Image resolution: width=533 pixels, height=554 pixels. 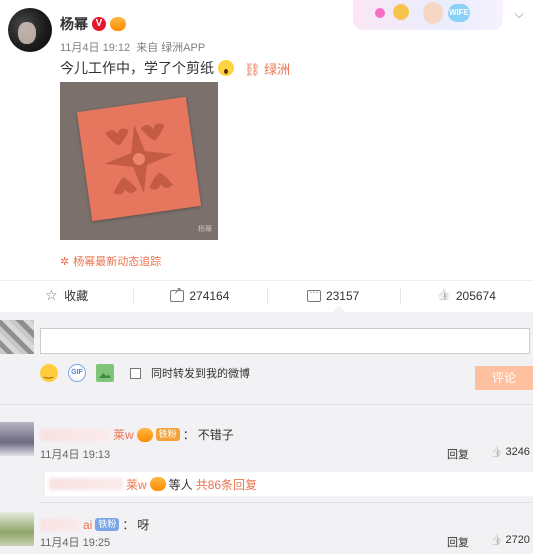 I want to click on decoration-banner: WIFE, so click(x=428, y=15).